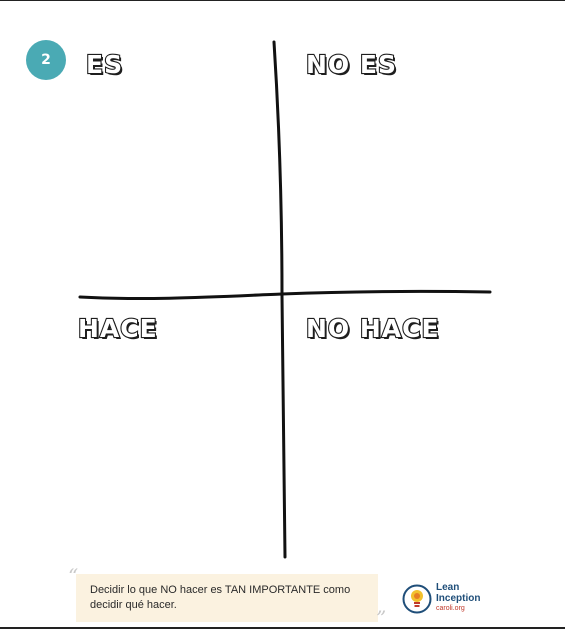  Describe the element at coordinates (448, 587) in the screenshot. I see `logo-line-1: Lean` at that location.